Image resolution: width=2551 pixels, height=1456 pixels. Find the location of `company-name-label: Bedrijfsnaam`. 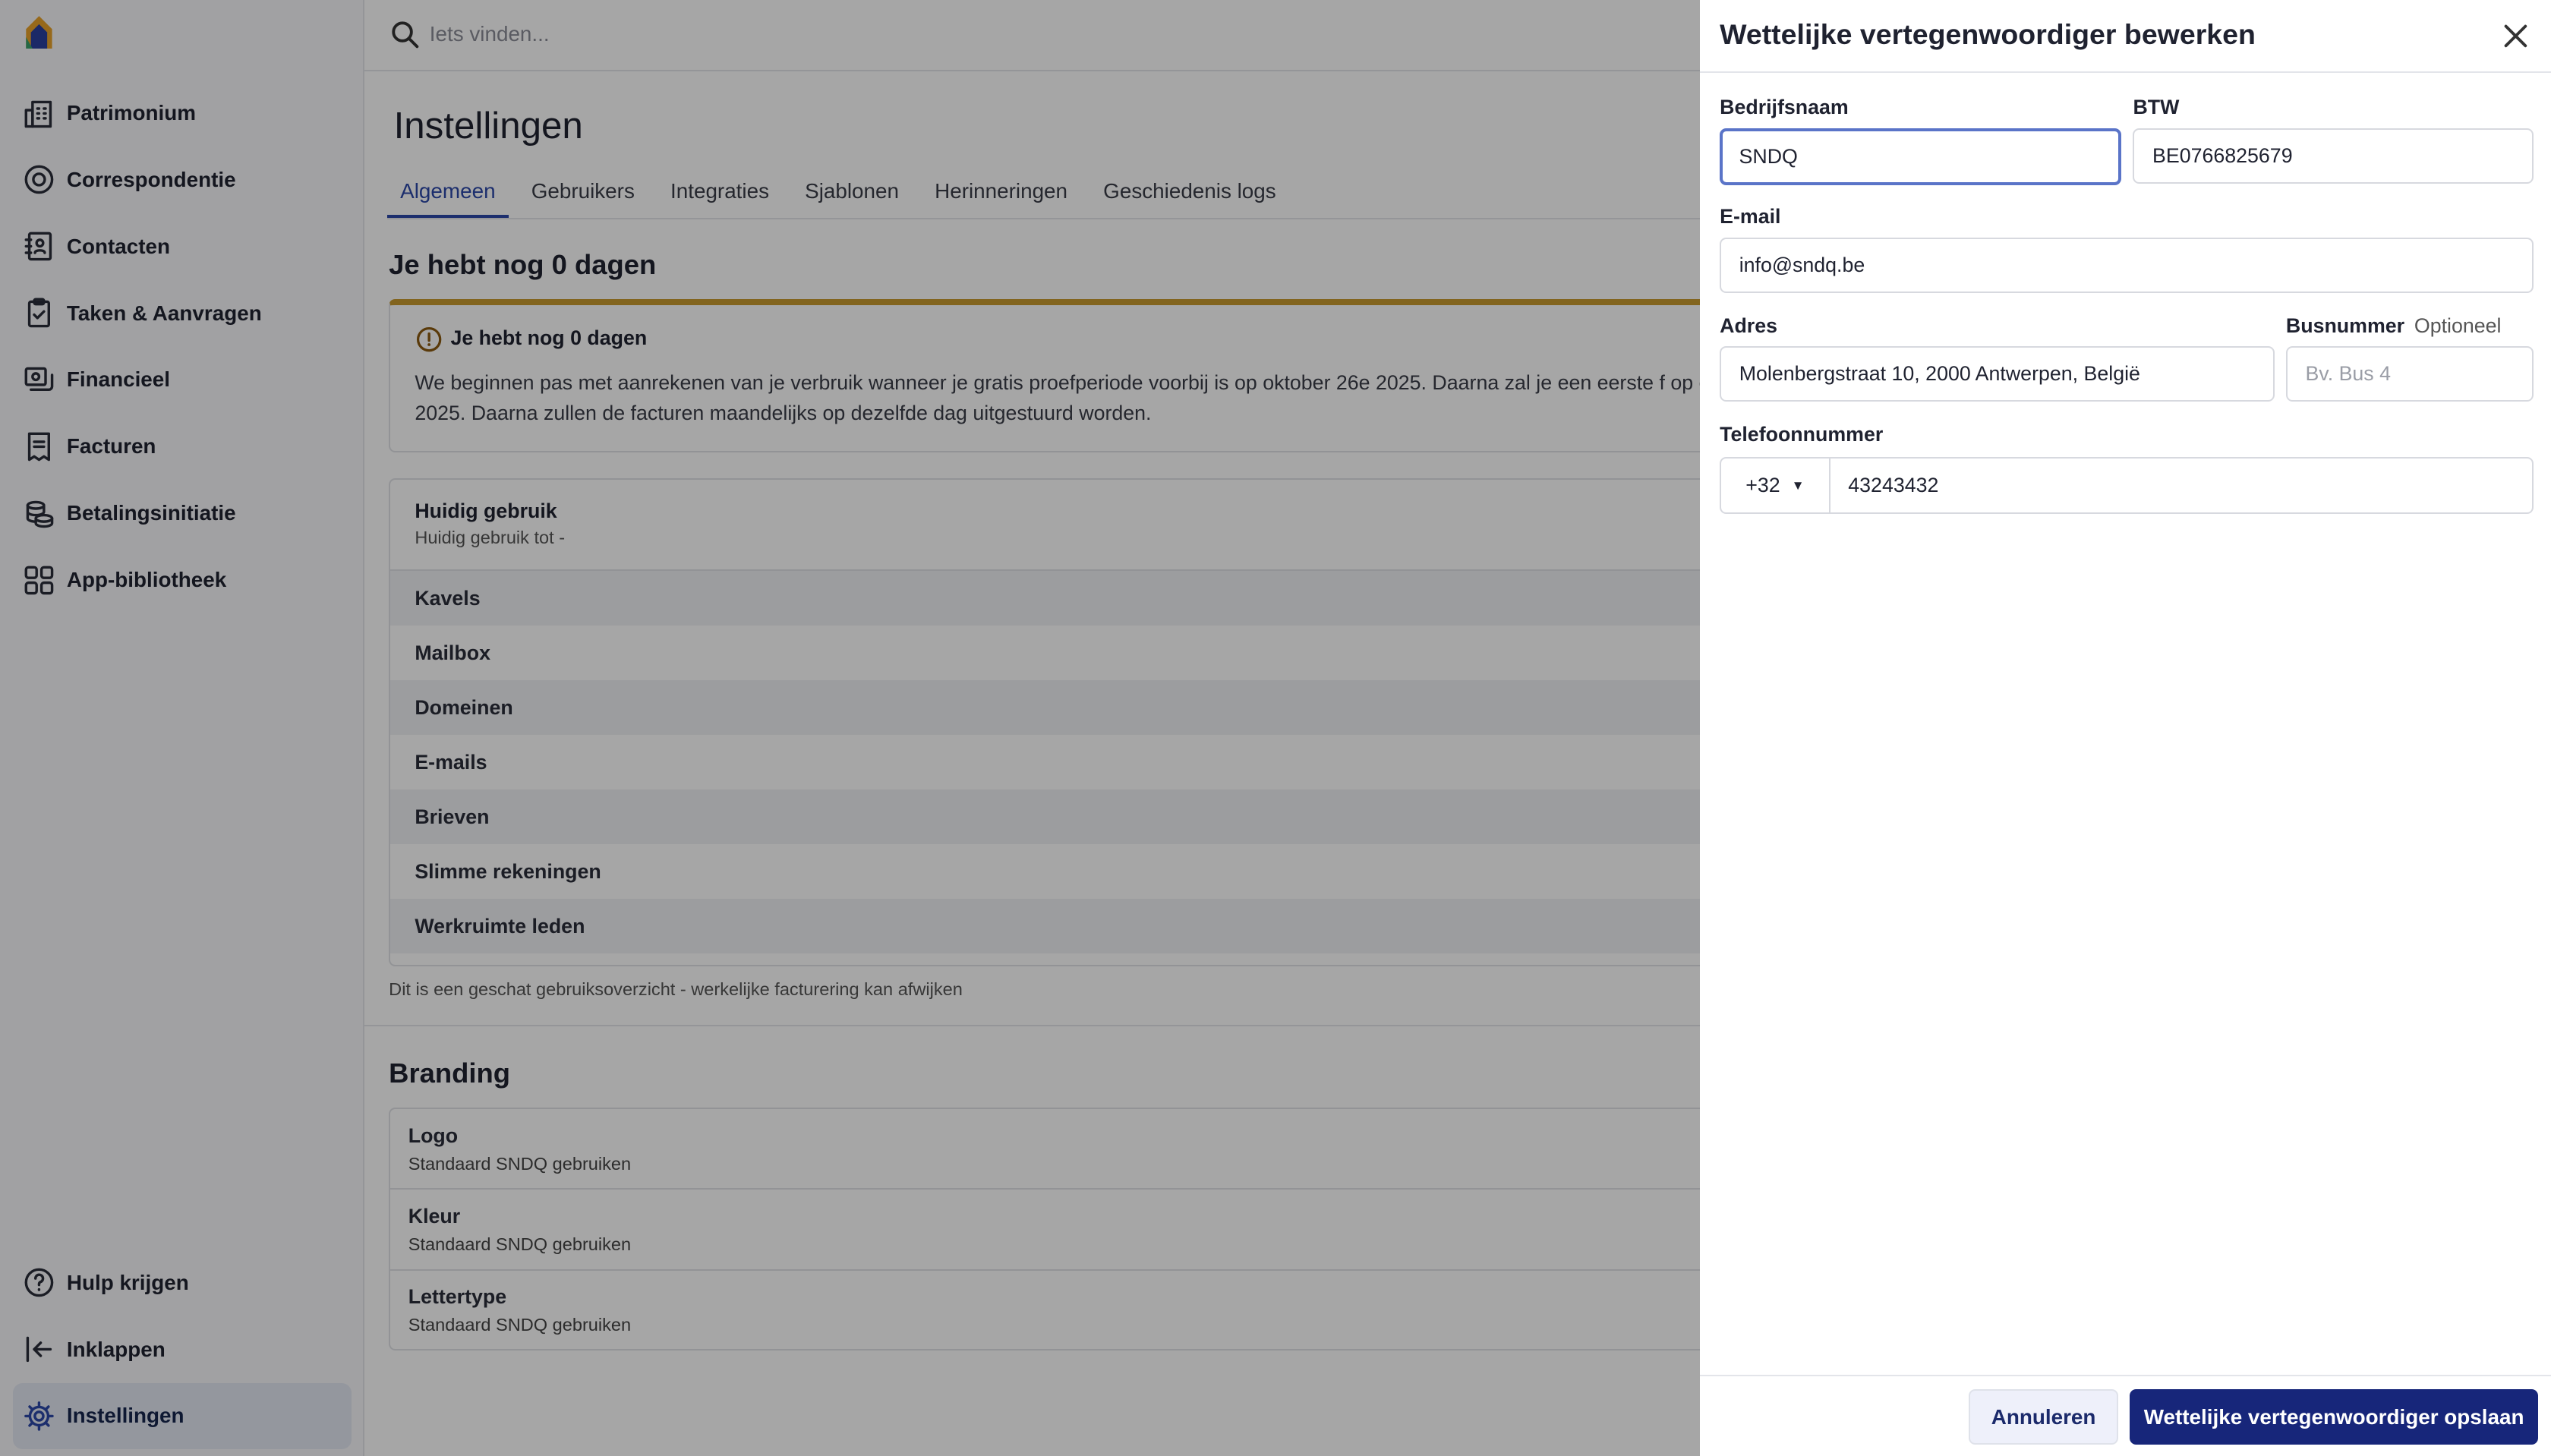

company-name-label: Bedrijfsnaam is located at coordinates (1784, 107).